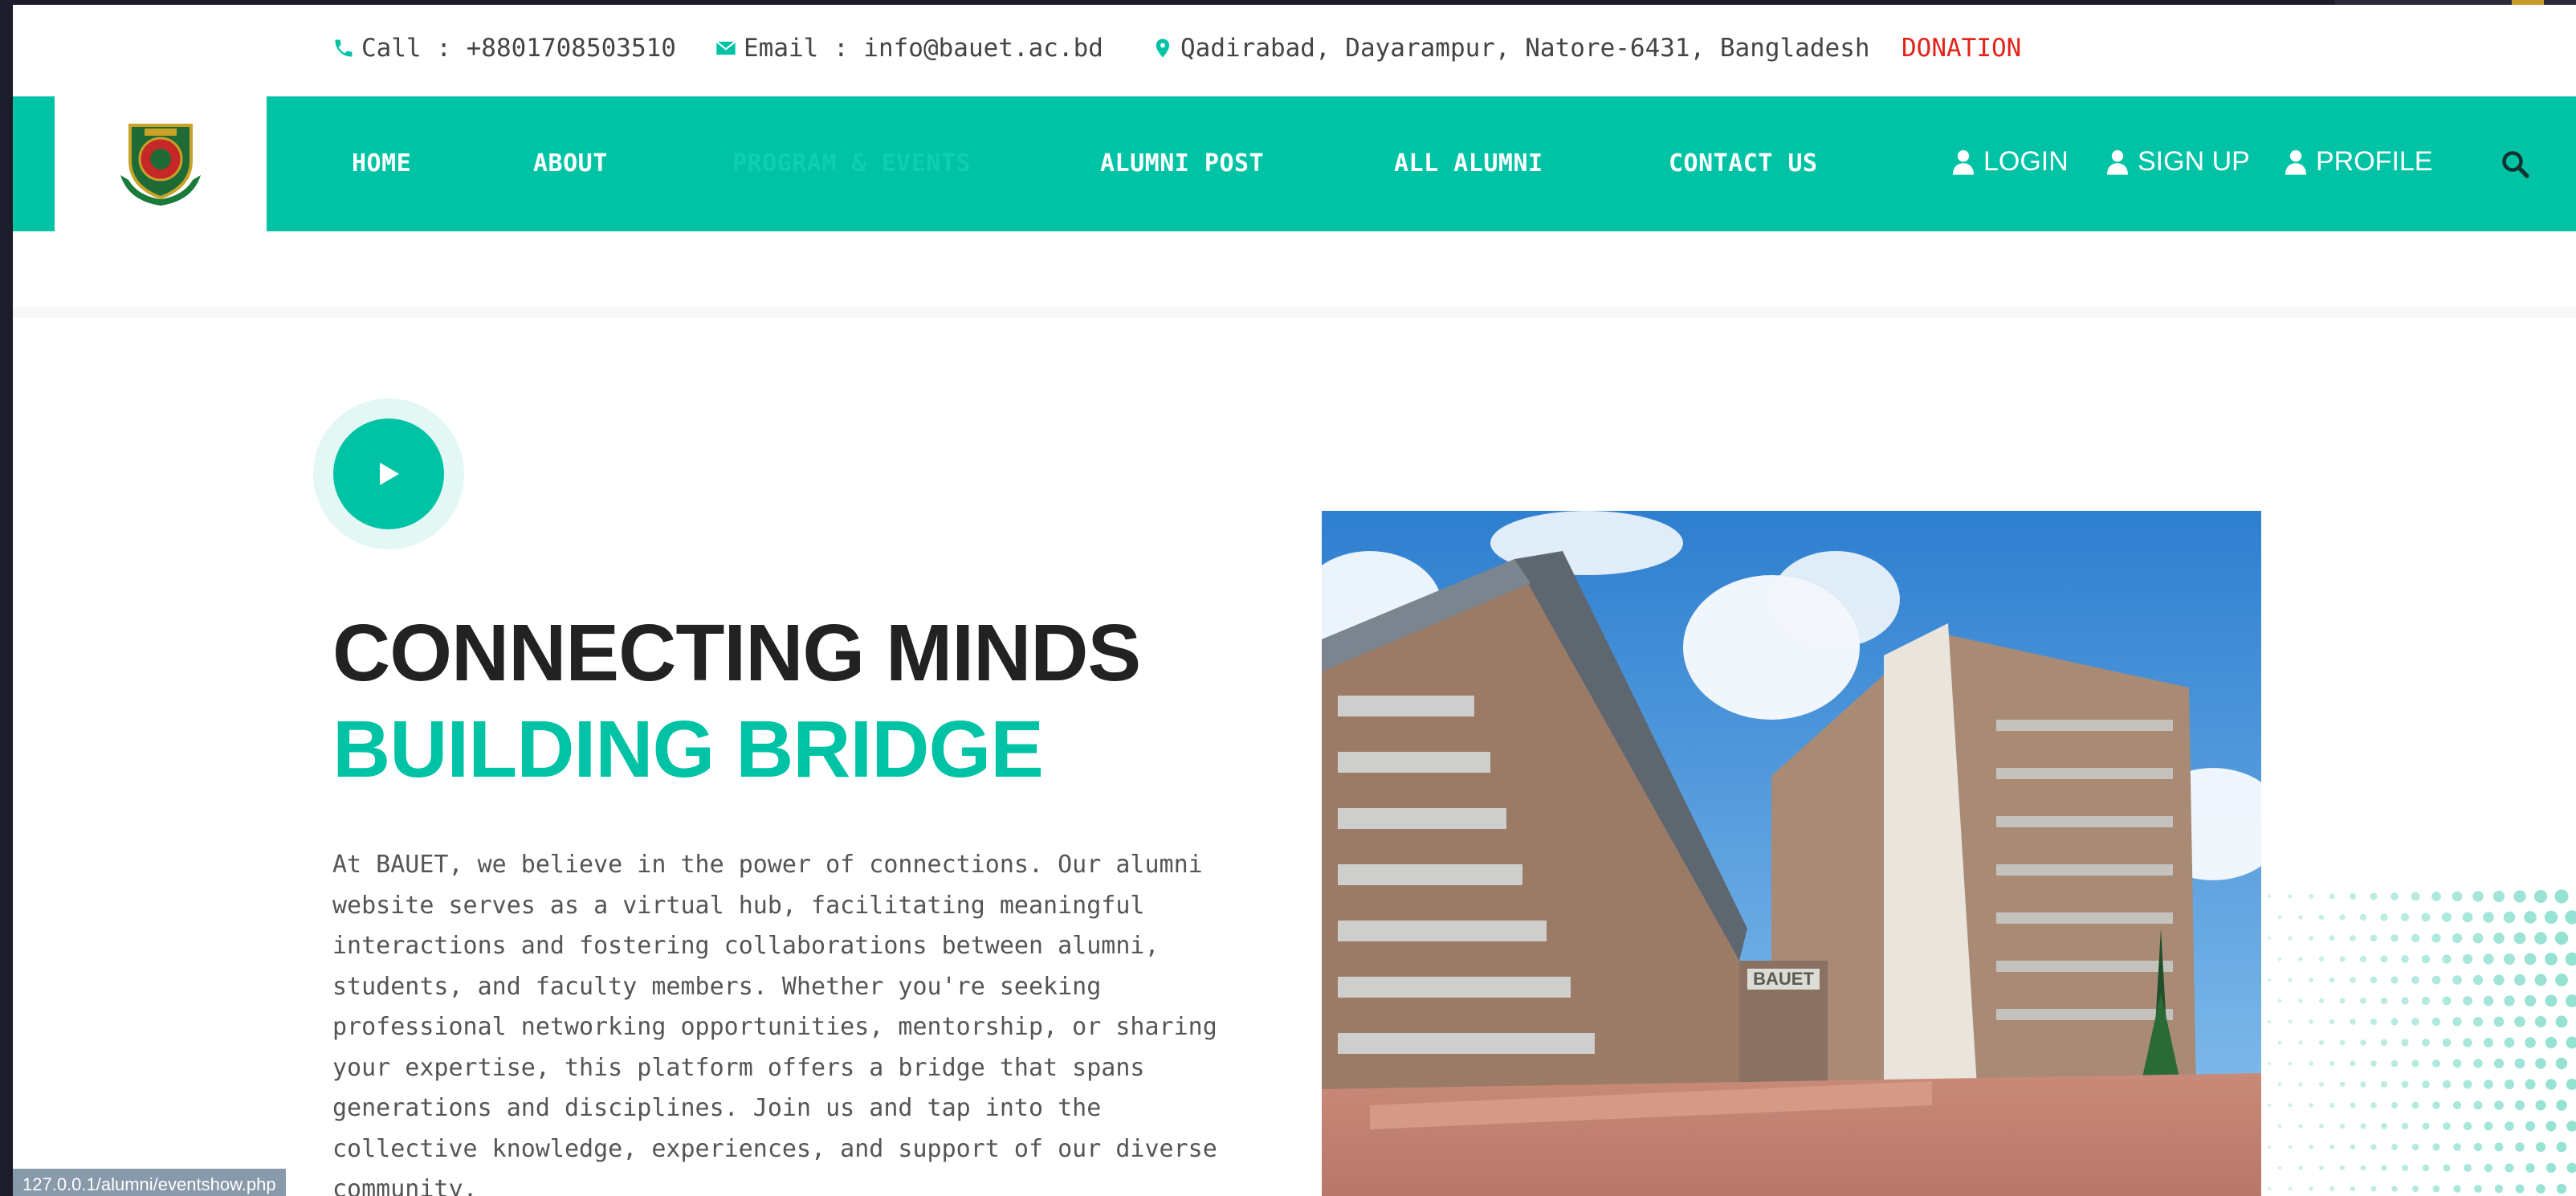 This screenshot has width=2576, height=1196. I want to click on envelope-icon, so click(725, 48).